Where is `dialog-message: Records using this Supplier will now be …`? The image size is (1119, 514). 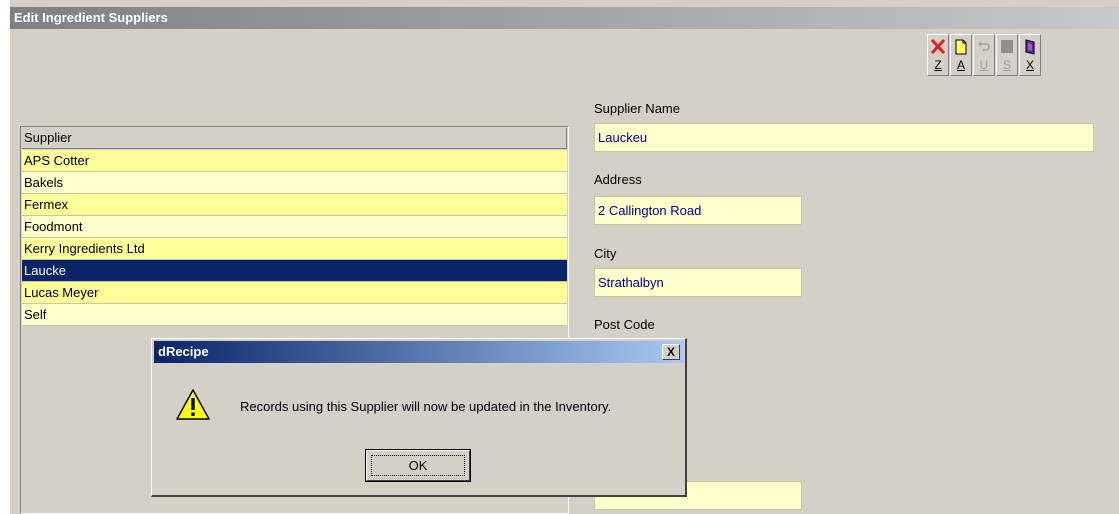 dialog-message: Records using this Supplier will now be … is located at coordinates (426, 406).